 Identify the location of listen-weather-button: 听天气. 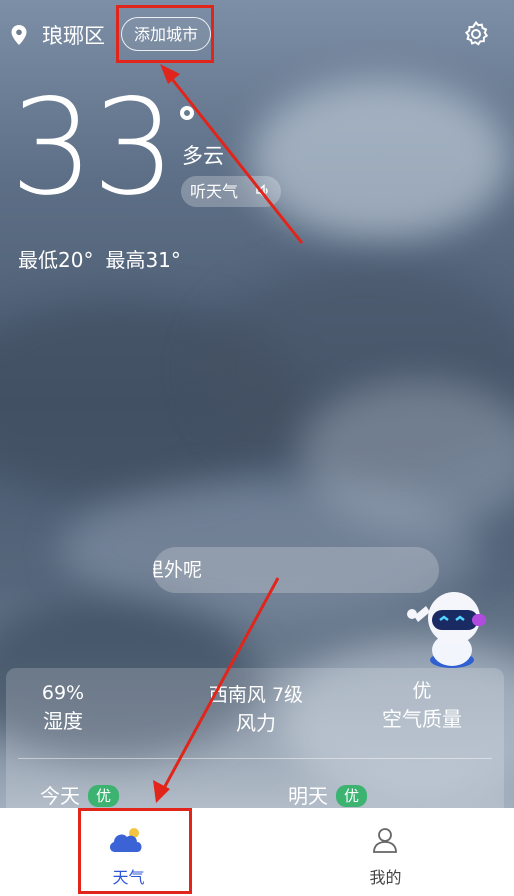
(231, 191).